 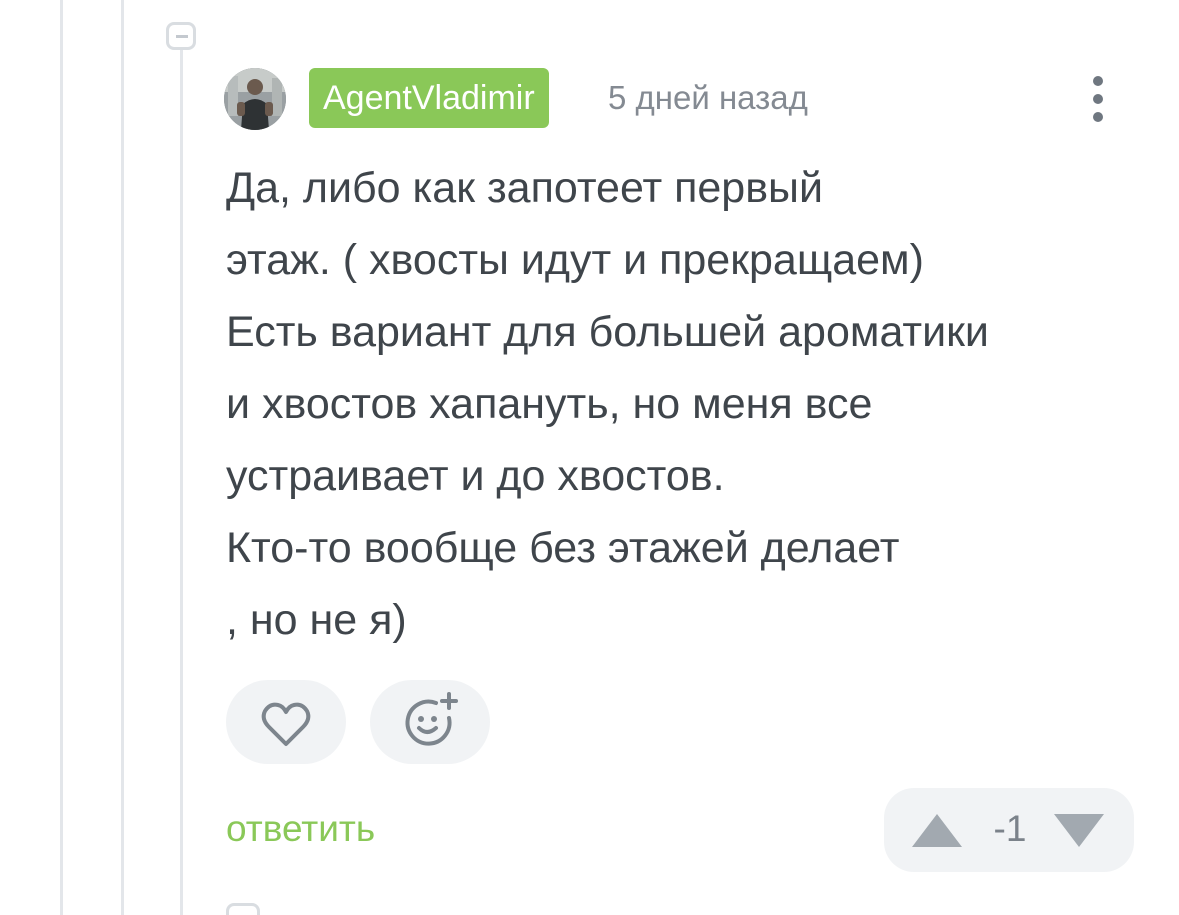 I want to click on comment-line: Да, либо как запотеет первый, so click(x=524, y=188).